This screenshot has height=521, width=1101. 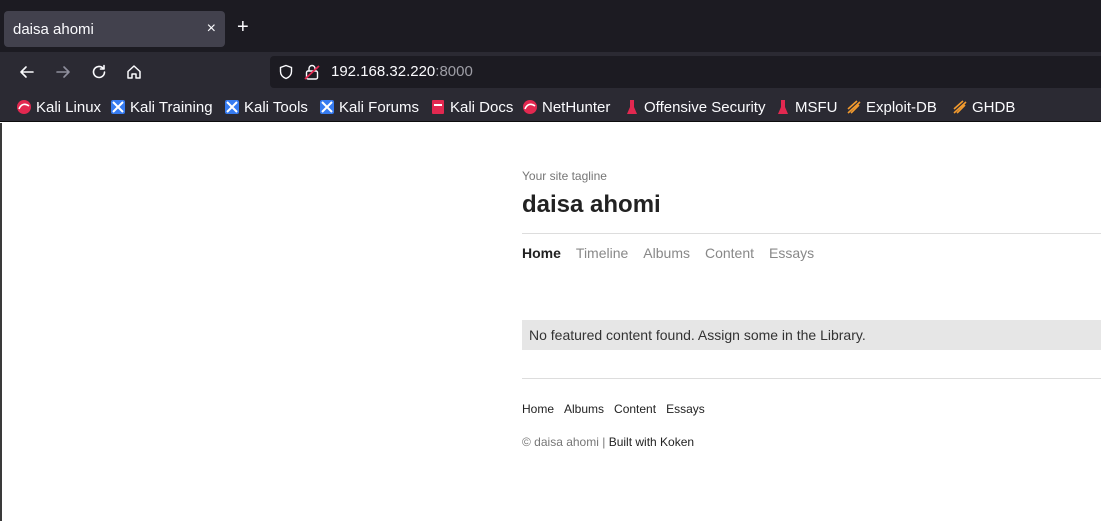 What do you see at coordinates (454, 71) in the screenshot?
I see `url-port: :8000` at bounding box center [454, 71].